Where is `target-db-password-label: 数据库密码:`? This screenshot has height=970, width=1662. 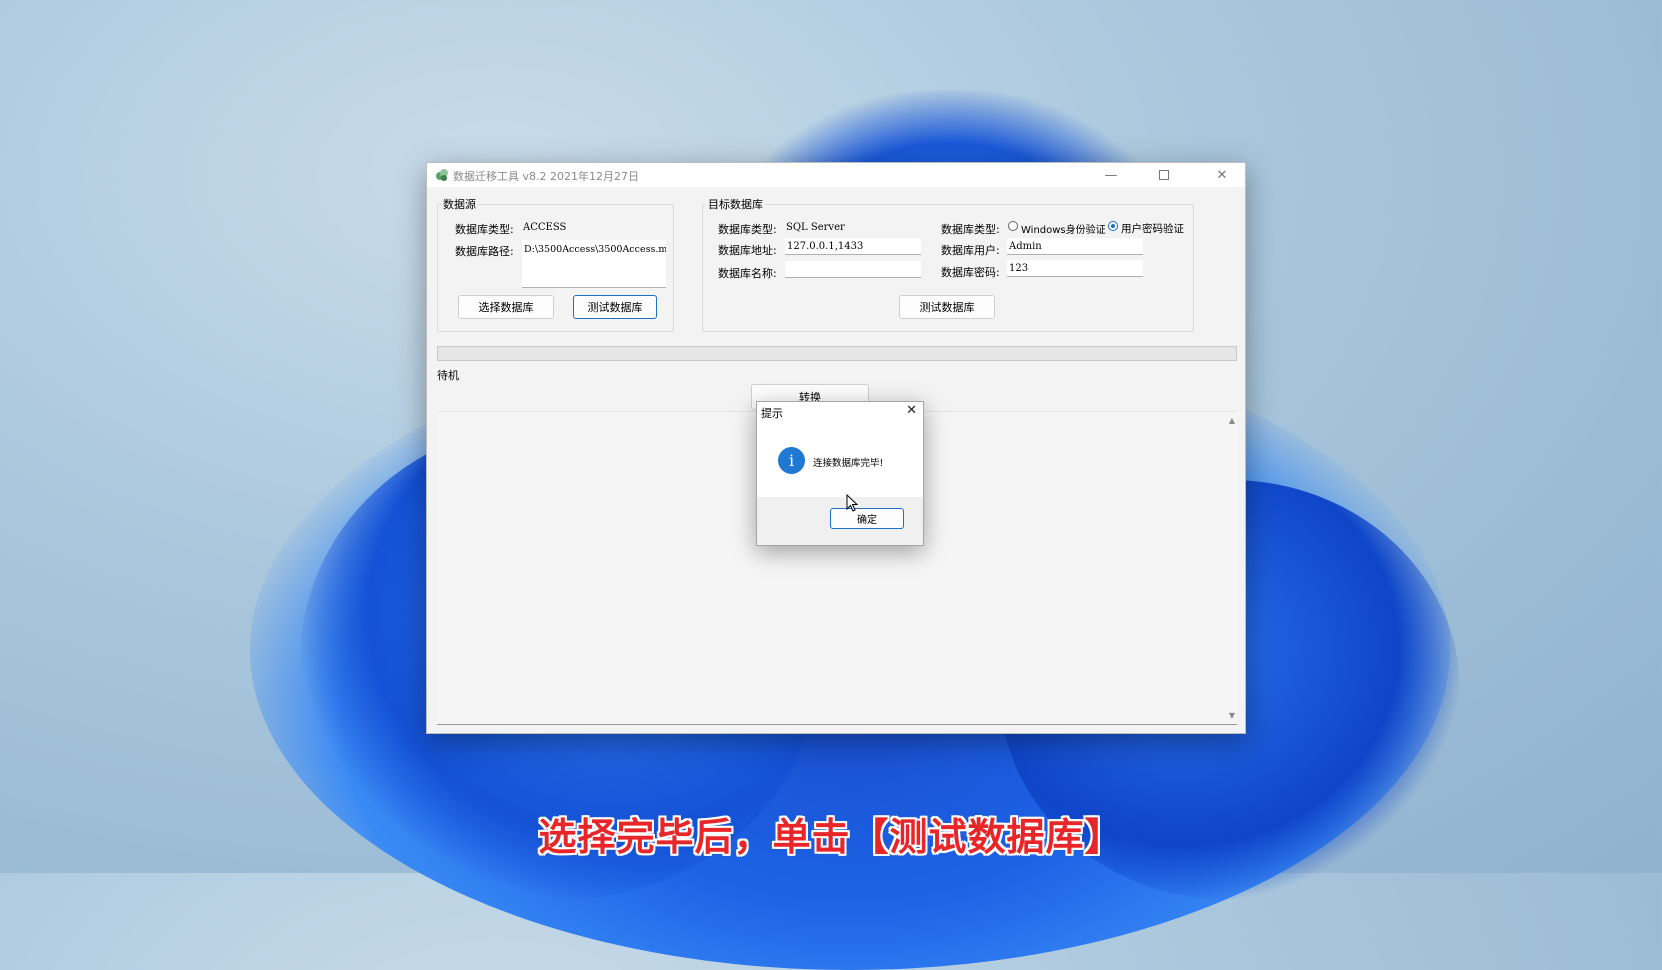
target-db-password-label: 数据库密码: is located at coordinates (970, 272).